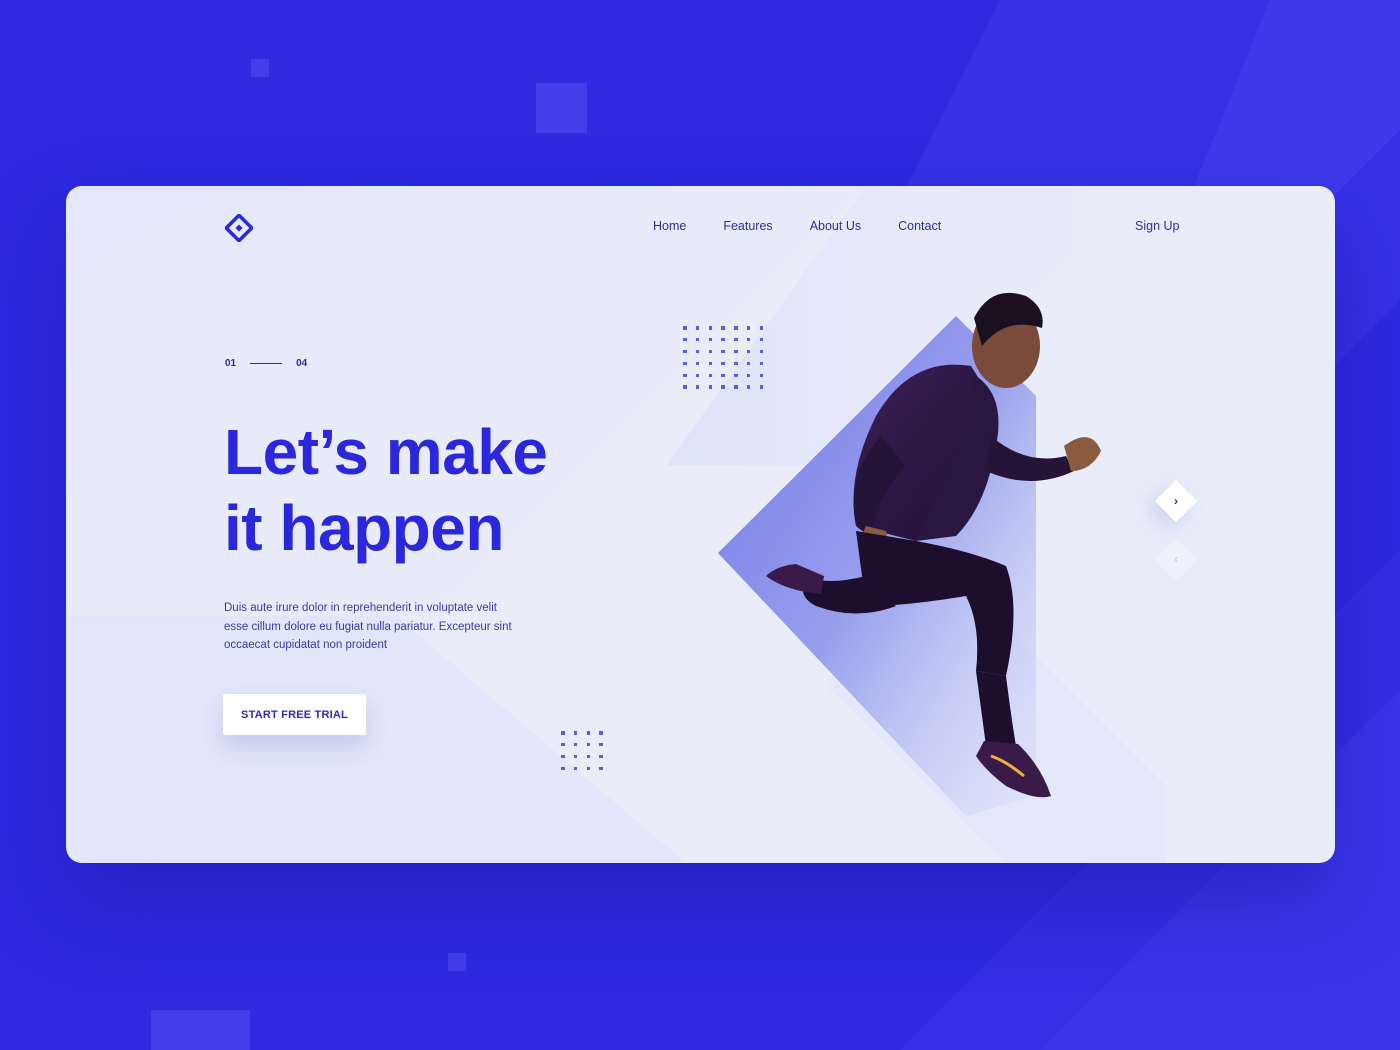 Image resolution: width=1400 pixels, height=1050 pixels. What do you see at coordinates (1157, 226) in the screenshot?
I see `sign-up-link: Sign Up` at bounding box center [1157, 226].